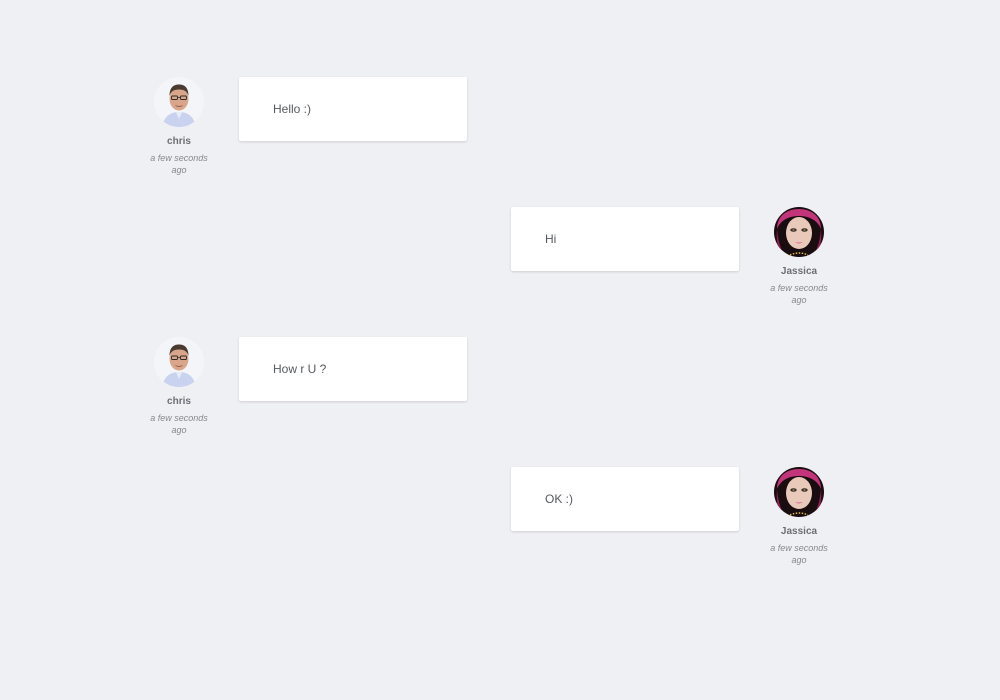 This screenshot has width=1000, height=700. Describe the element at coordinates (292, 109) in the screenshot. I see `message-text: Hello :)` at that location.